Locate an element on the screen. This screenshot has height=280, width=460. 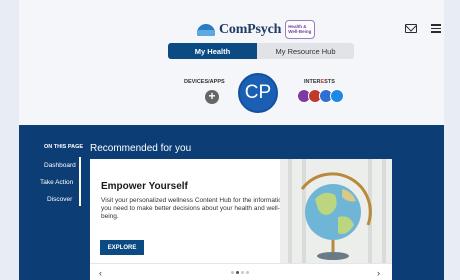
carousel-controls: ‹ › is located at coordinates (241, 271).